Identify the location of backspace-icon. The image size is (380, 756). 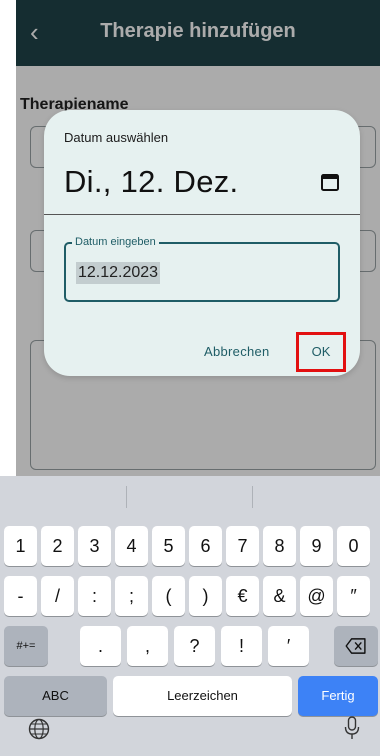
(355, 646).